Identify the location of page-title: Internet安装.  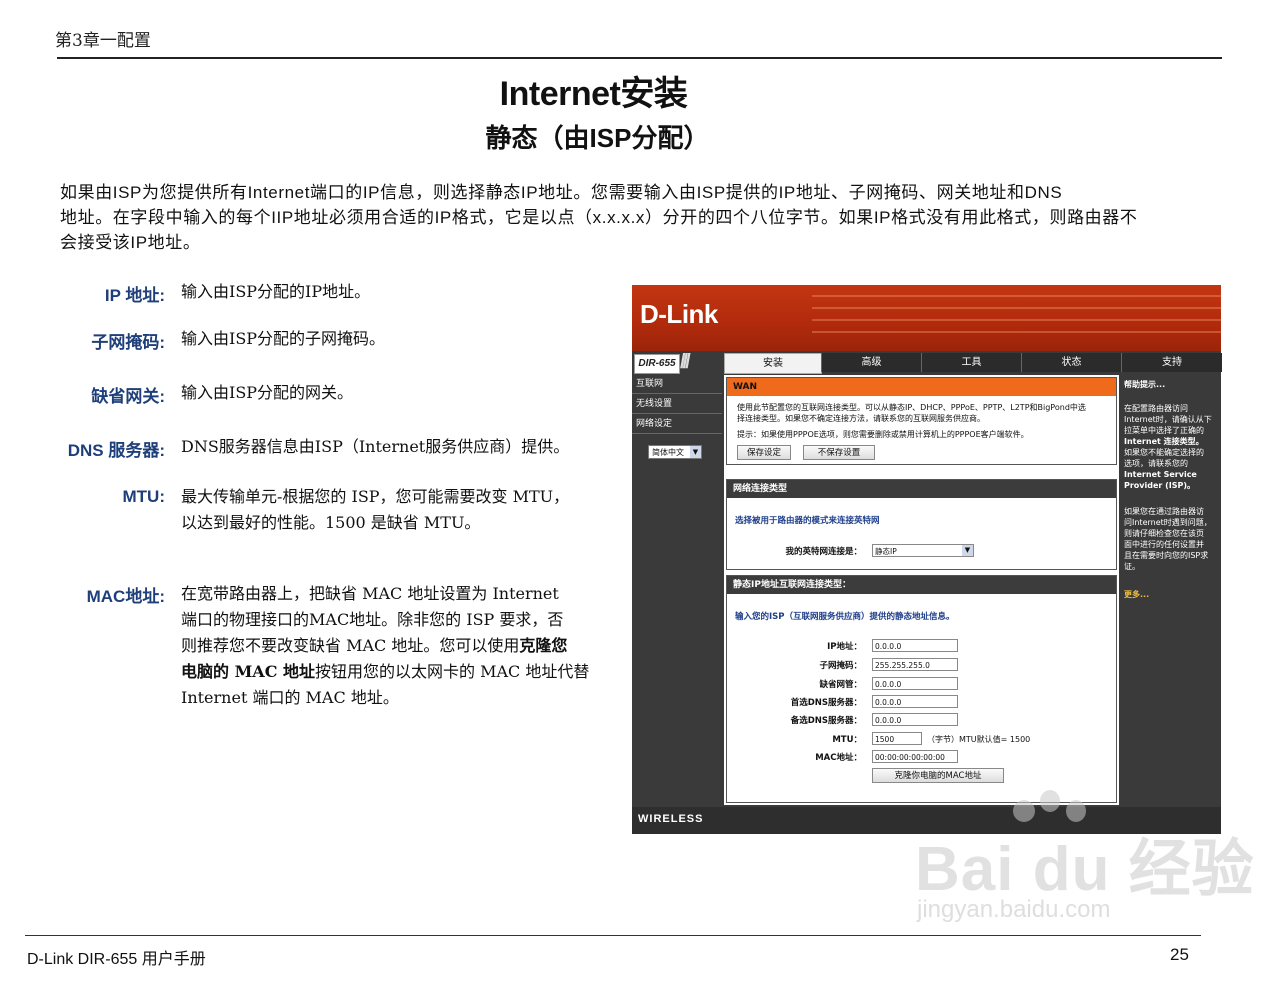
(593, 94).